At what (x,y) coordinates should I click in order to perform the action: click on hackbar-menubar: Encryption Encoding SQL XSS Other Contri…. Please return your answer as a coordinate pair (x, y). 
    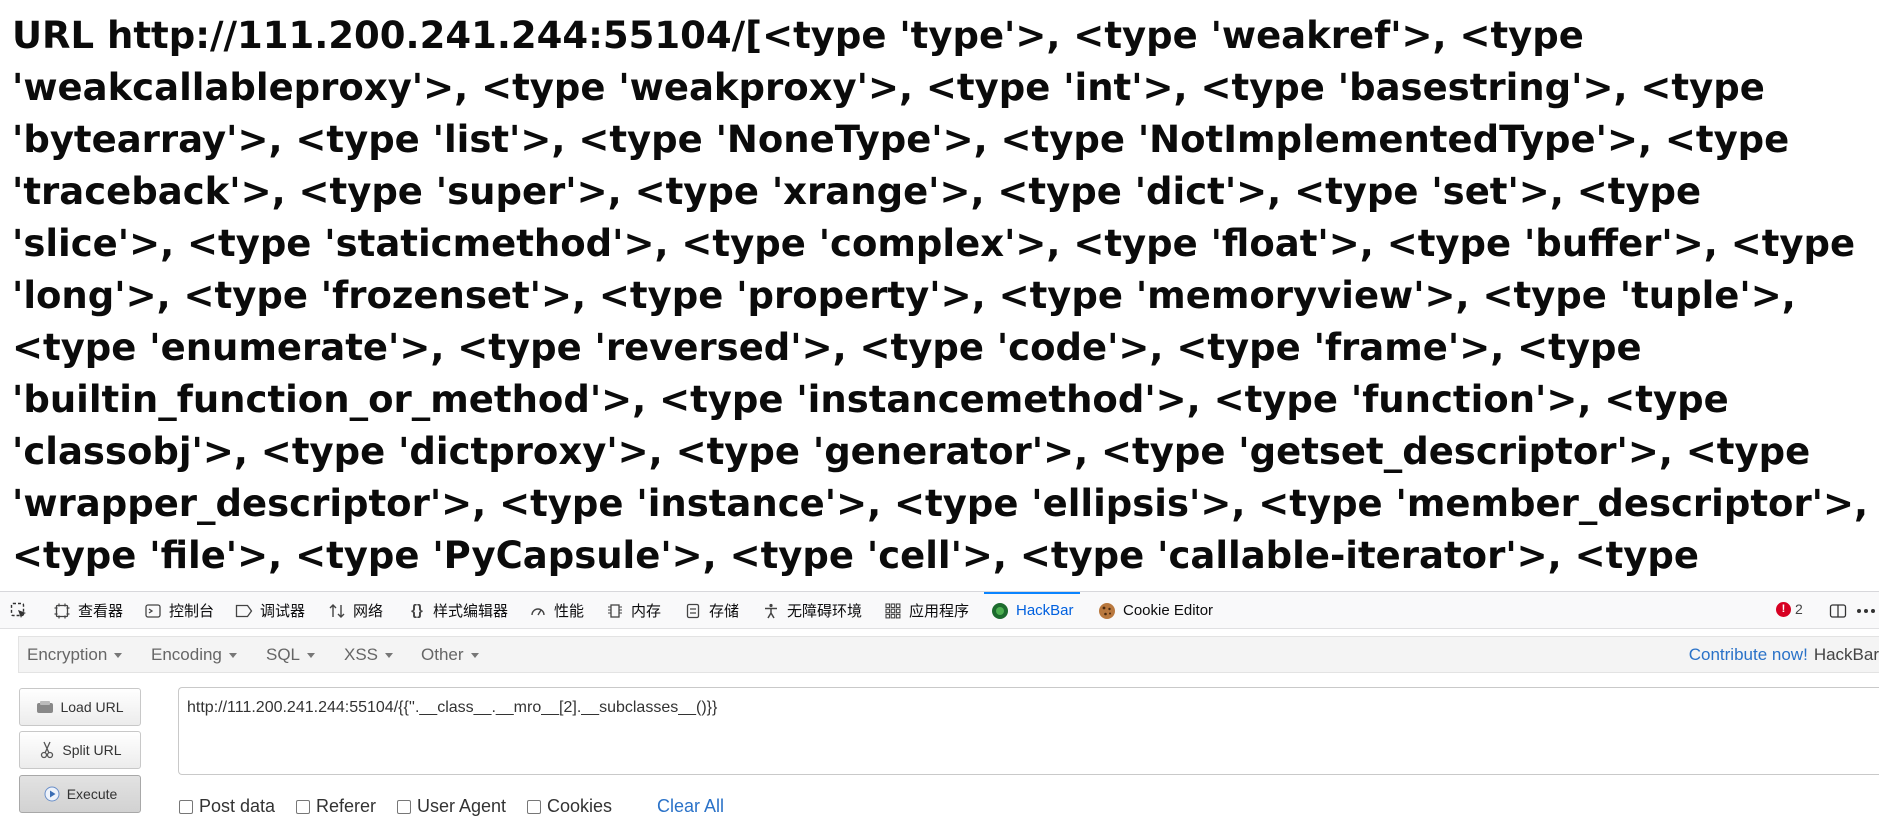
    Looking at the image, I should click on (948, 654).